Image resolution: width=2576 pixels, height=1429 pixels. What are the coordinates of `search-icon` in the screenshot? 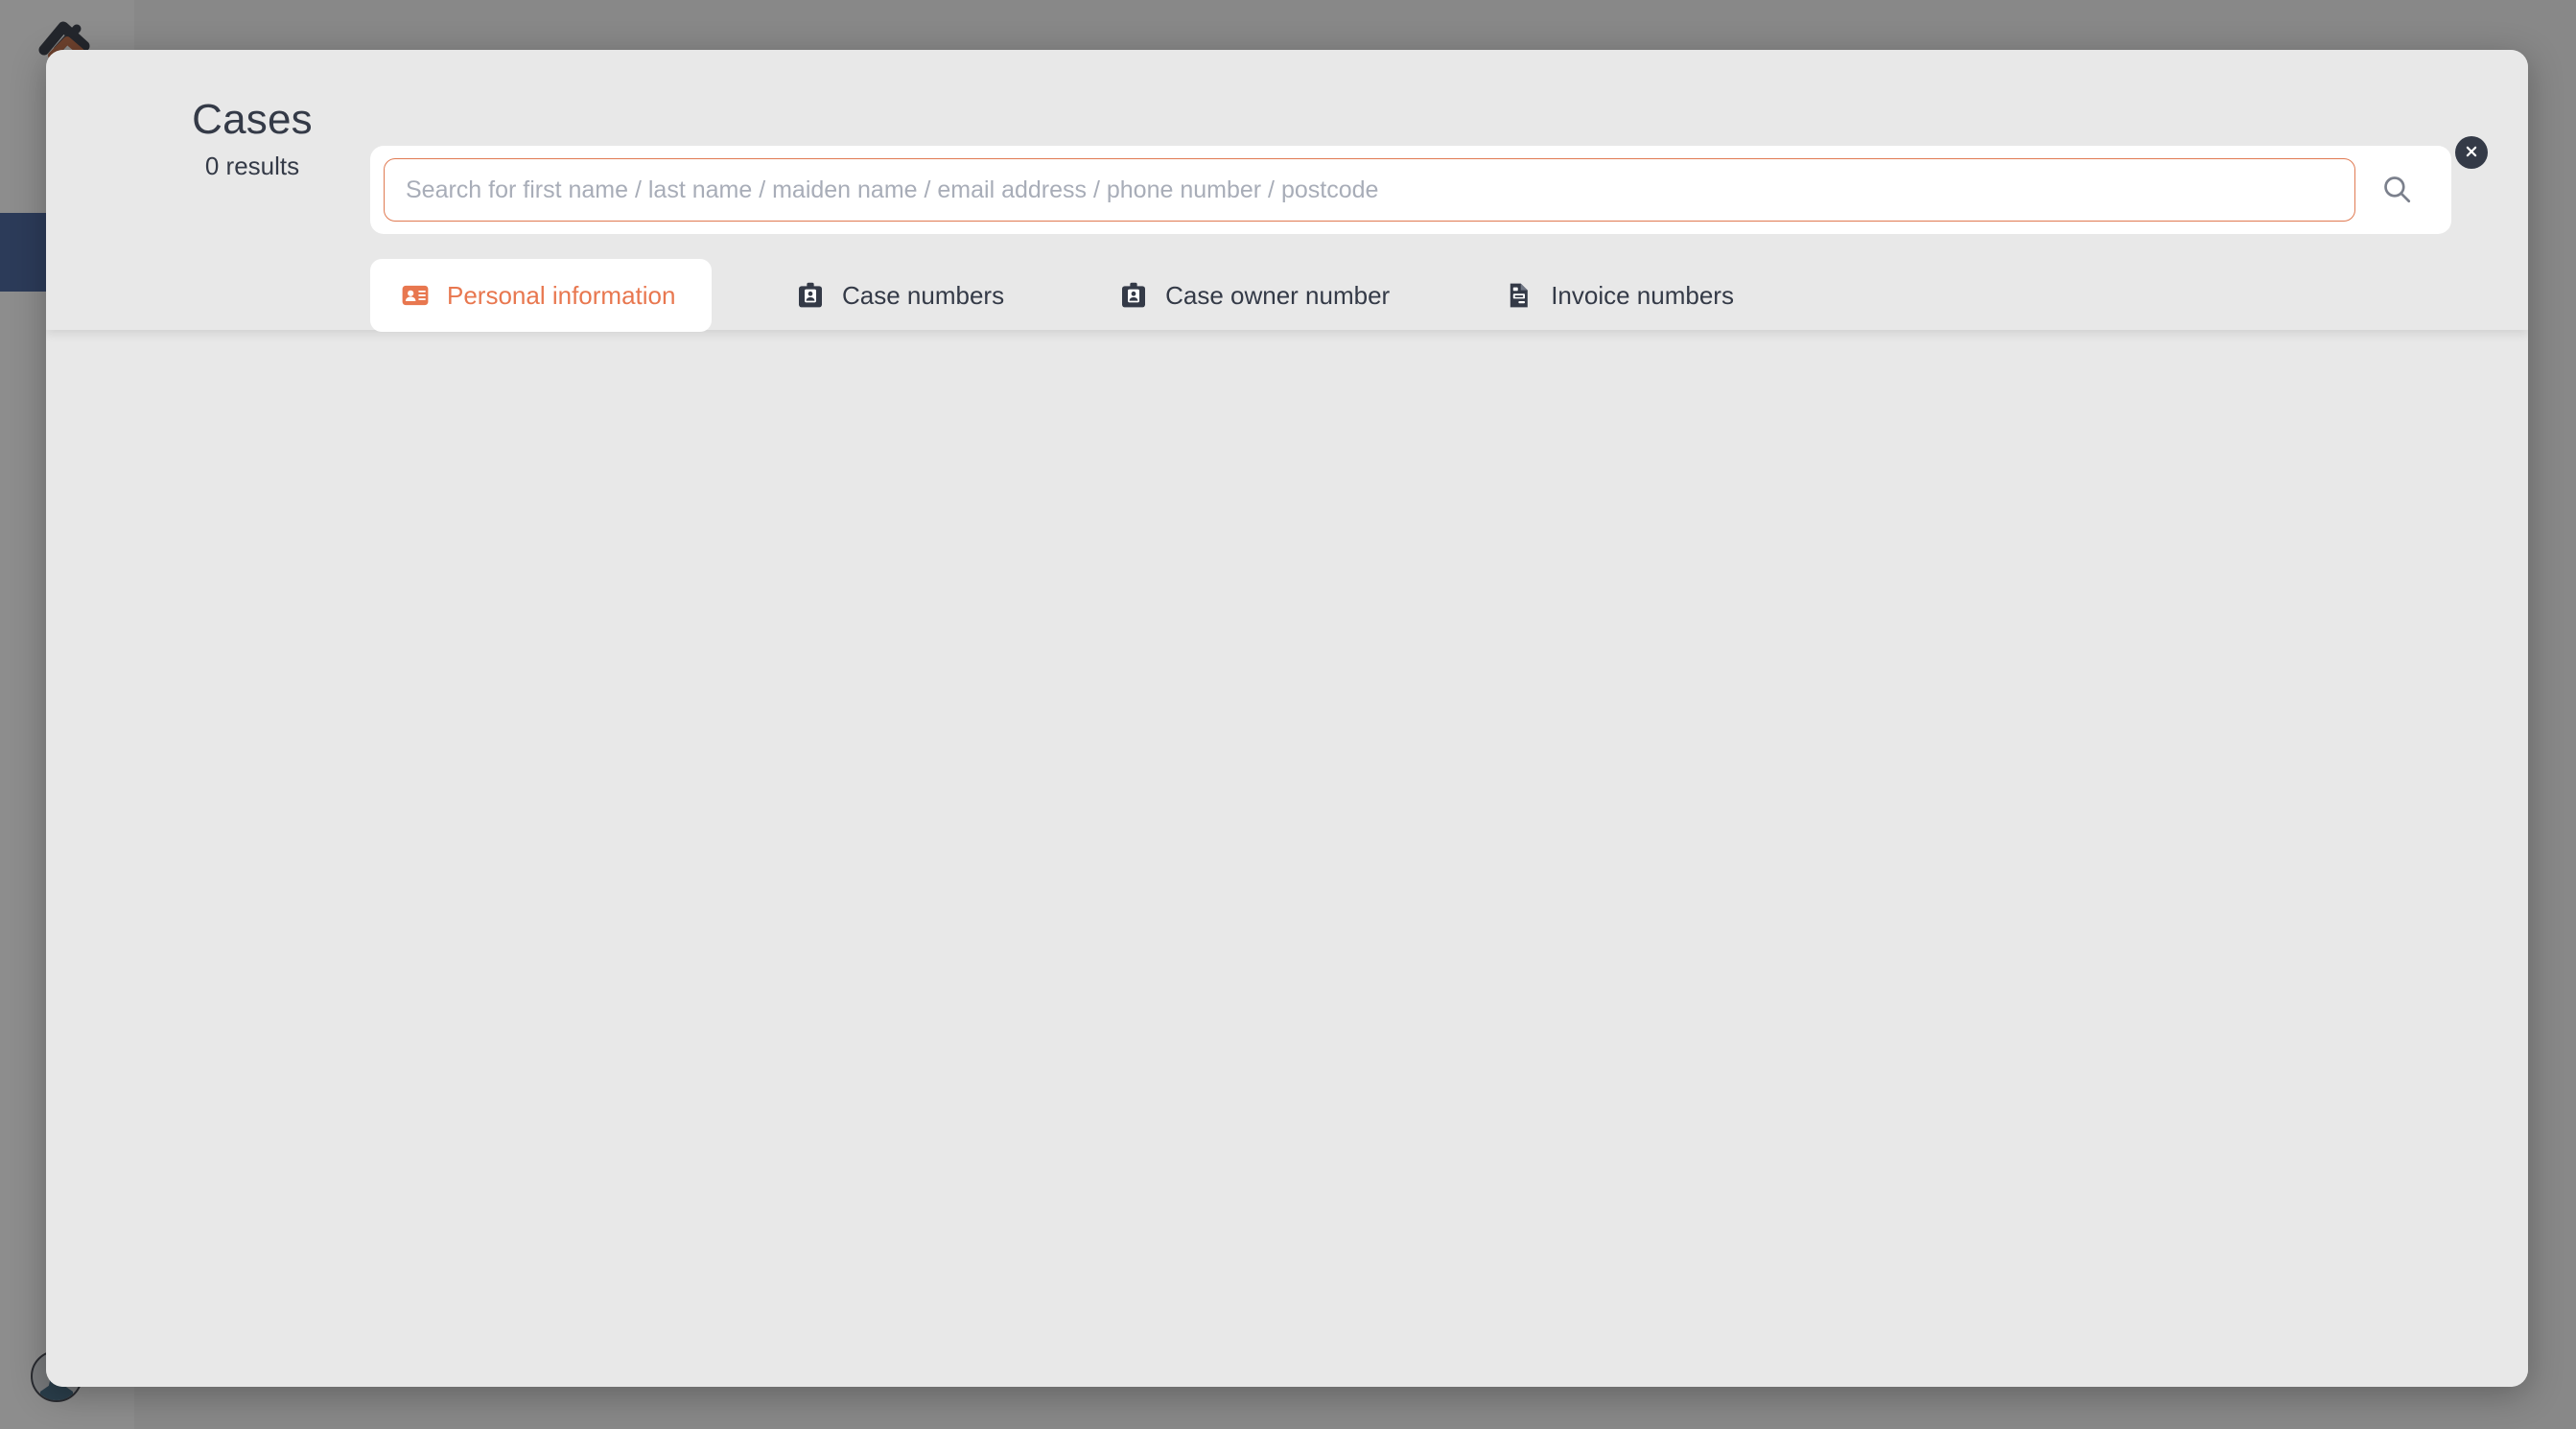 It's located at (2396, 190).